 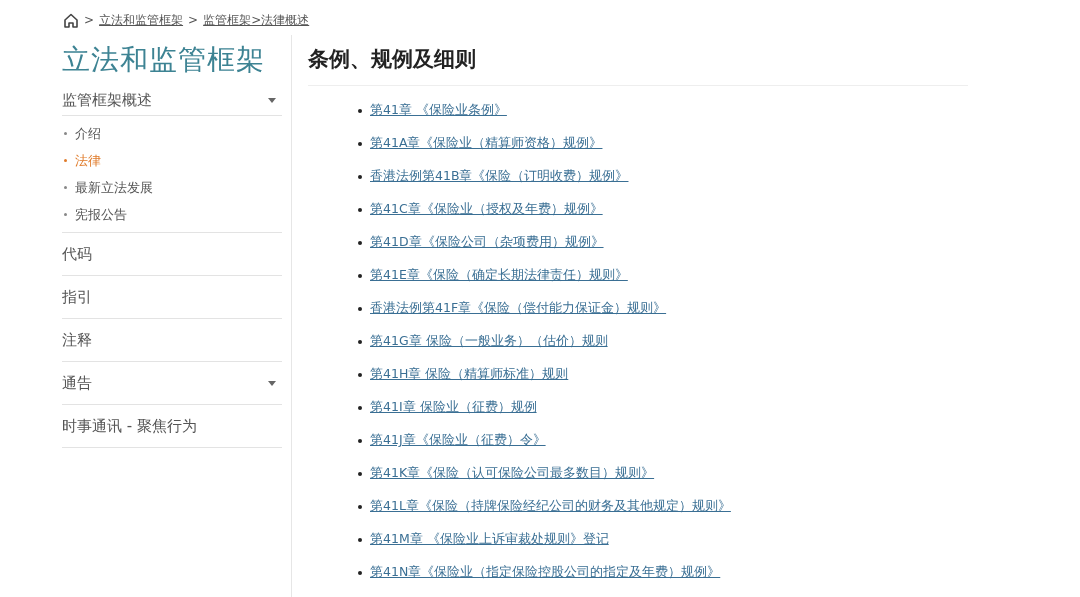 What do you see at coordinates (512, 473) in the screenshot?
I see `law-link: 第41K章《保险（认可保险公司最多数目）规则》` at bounding box center [512, 473].